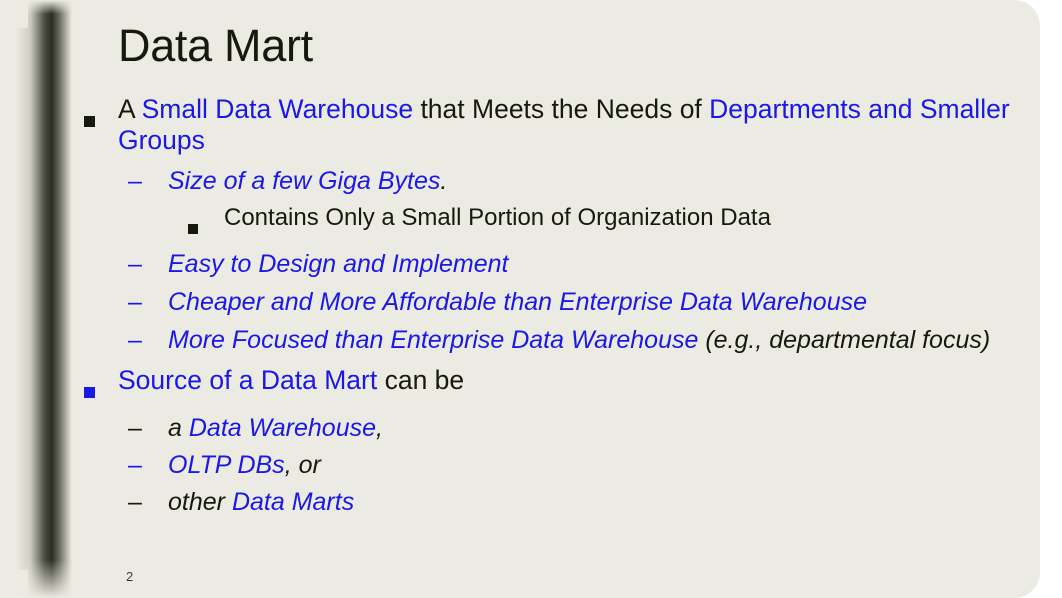 The height and width of the screenshot is (598, 1062). What do you see at coordinates (130, 576) in the screenshot?
I see `page-number: 2` at bounding box center [130, 576].